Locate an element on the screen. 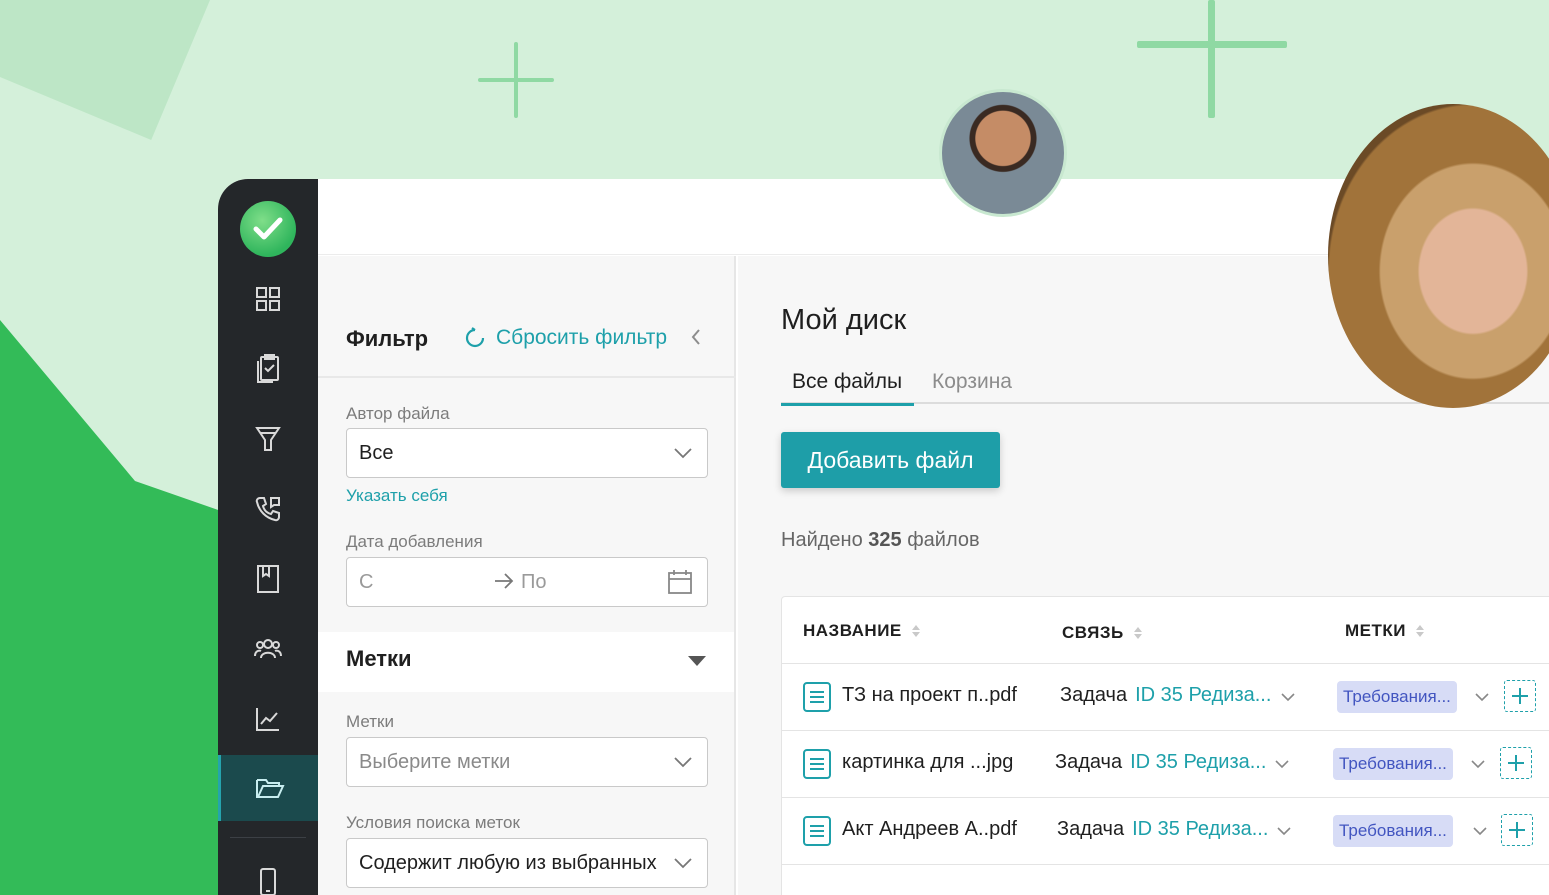 The height and width of the screenshot is (895, 1549). collapse-chevron-left-icon is located at coordinates (696, 339).